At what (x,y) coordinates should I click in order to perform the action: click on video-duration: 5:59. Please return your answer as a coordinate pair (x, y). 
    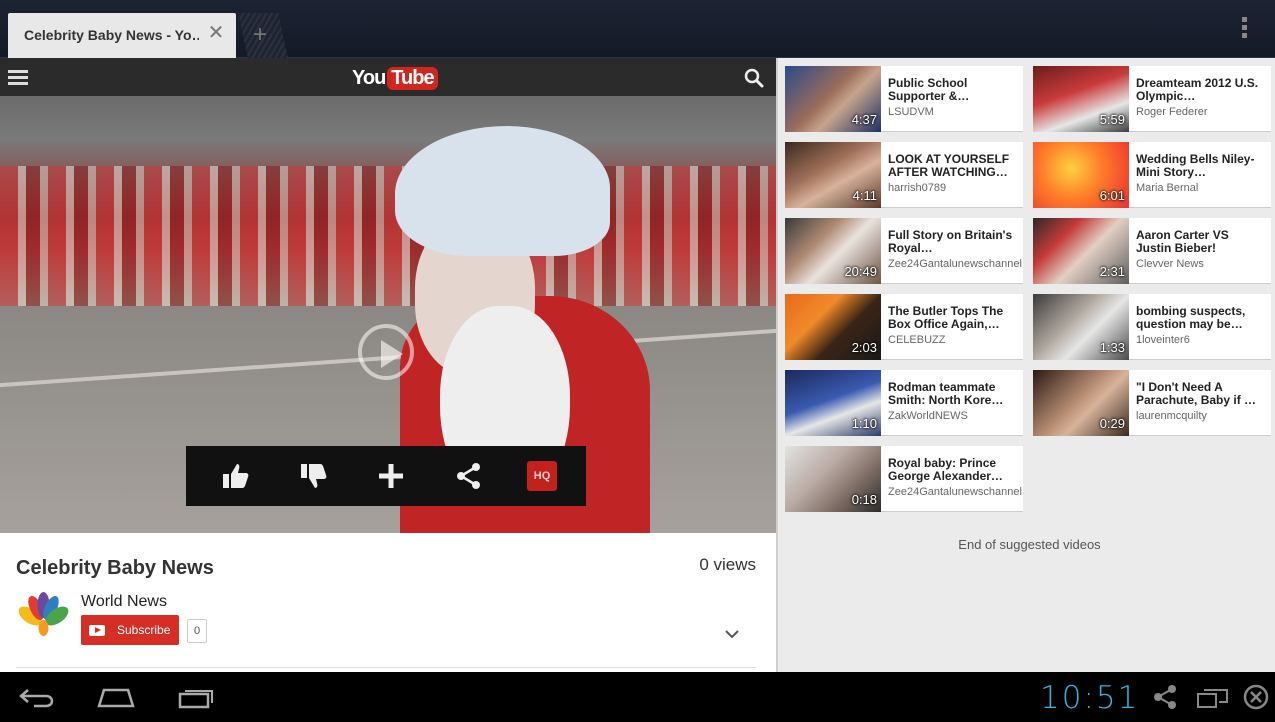
    Looking at the image, I should click on (1112, 119).